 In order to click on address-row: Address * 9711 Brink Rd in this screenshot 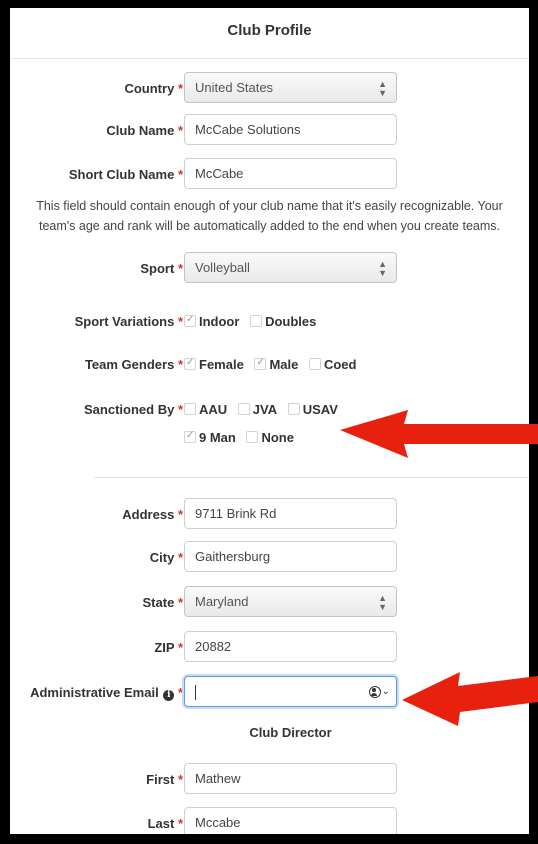, I will do `click(269, 514)`.